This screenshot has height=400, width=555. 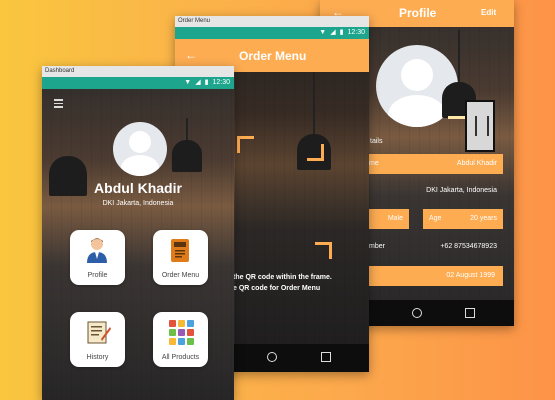 I want to click on name-label: me, so click(x=374, y=163).